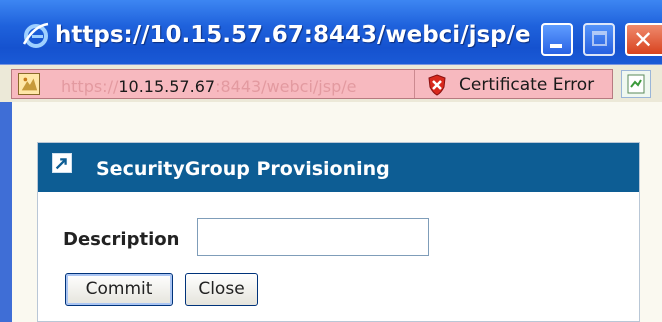 This screenshot has width=662, height=322. I want to click on ie-icon, so click(35, 35).